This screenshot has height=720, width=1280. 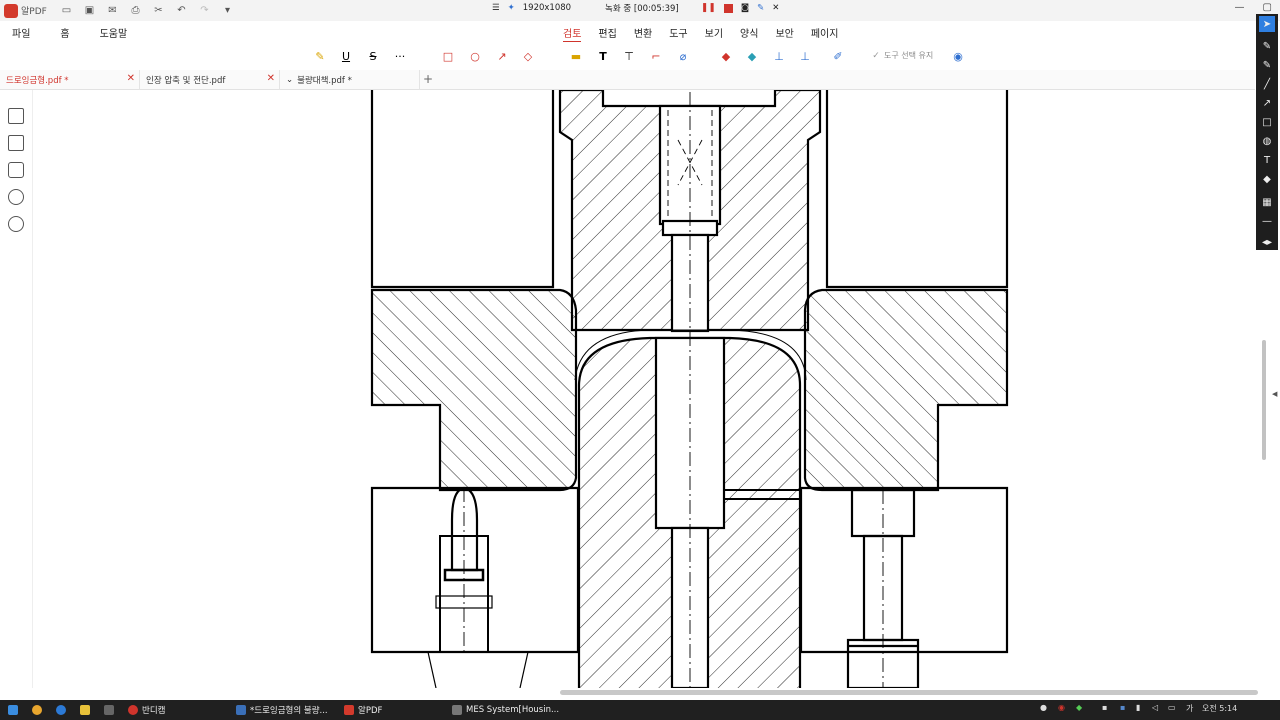 I want to click on chrome-icon, so click(x=37, y=710).